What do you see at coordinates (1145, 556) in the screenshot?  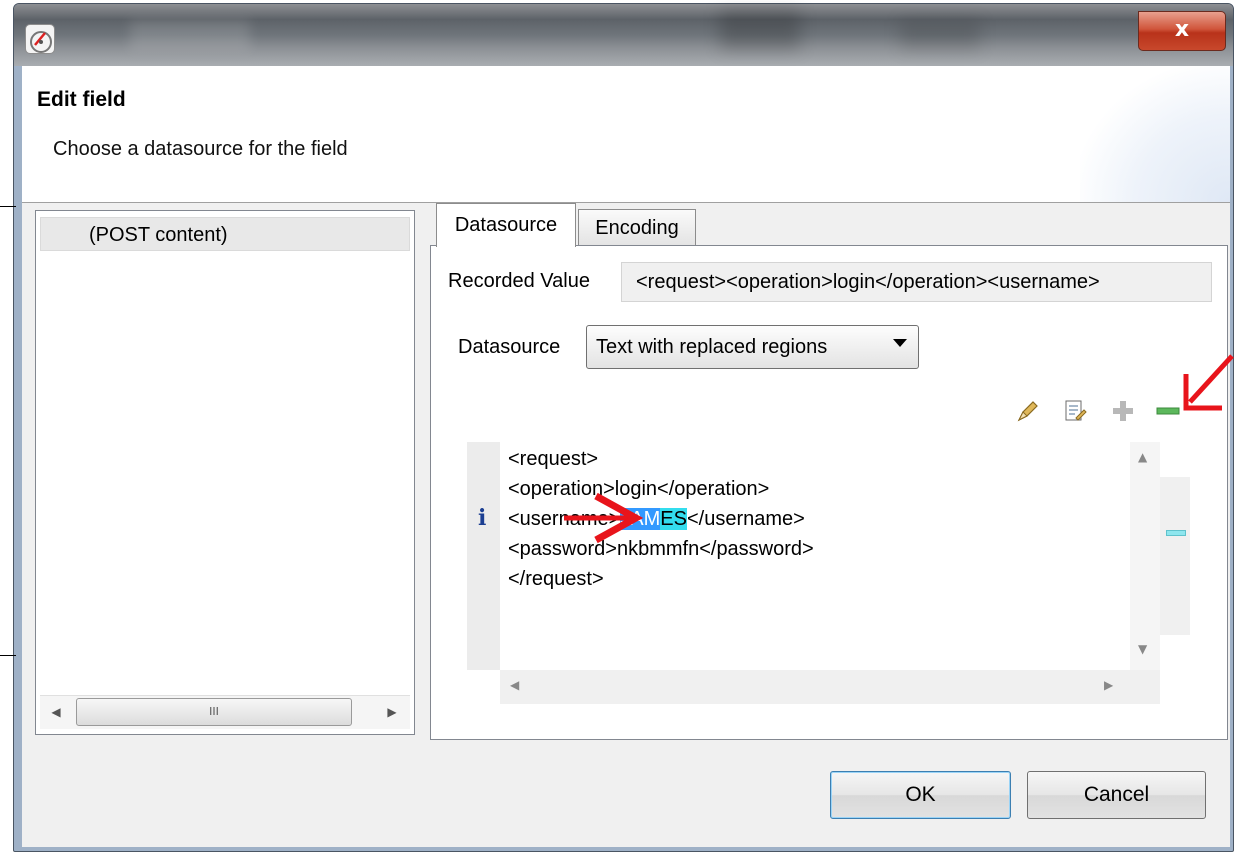 I see `editor-vertical-scrollbar: ▲ ▼` at bounding box center [1145, 556].